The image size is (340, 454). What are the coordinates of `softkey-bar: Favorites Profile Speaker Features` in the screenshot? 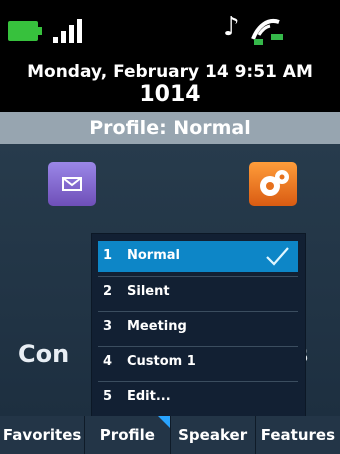 It's located at (170, 435).